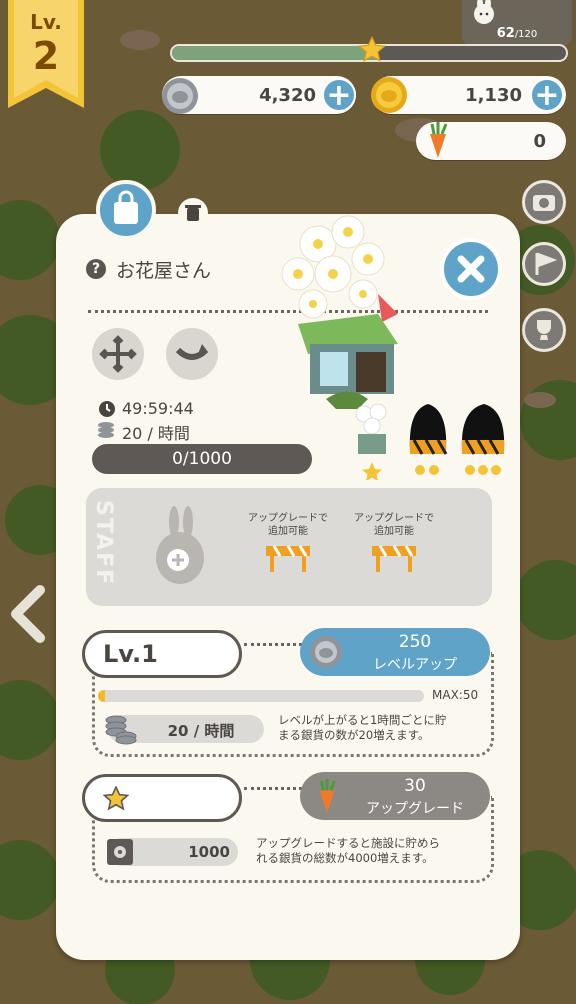 The height and width of the screenshot is (1004, 576). What do you see at coordinates (354, 735) in the screenshot?
I see `level-description-line-2: まる銀貨の数が20増えます。` at bounding box center [354, 735].